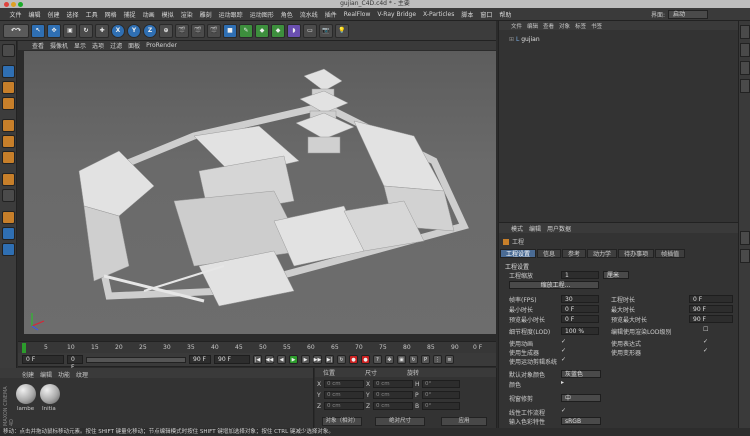  Describe the element at coordinates (559, 228) in the screenshot. I see `attribute-menu-user-data: 用户数据` at that location.